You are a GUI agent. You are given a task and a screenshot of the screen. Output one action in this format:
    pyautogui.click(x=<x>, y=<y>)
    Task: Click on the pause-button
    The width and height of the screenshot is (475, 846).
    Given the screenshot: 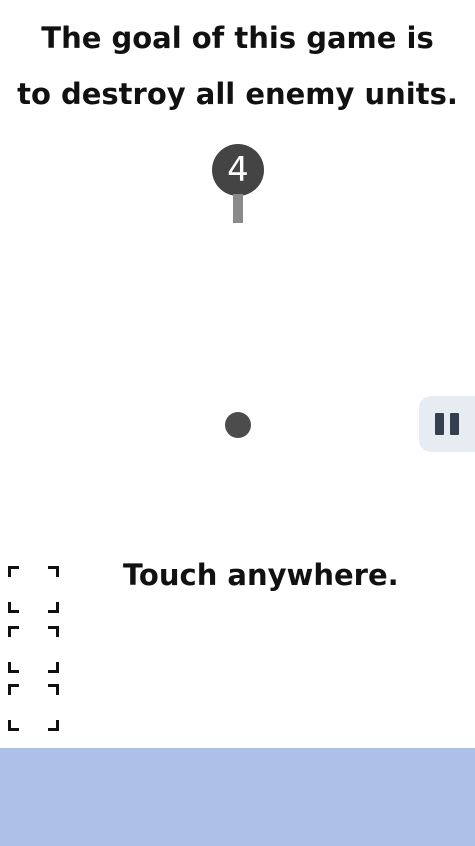 What is the action you would take?
    pyautogui.click(x=447, y=424)
    